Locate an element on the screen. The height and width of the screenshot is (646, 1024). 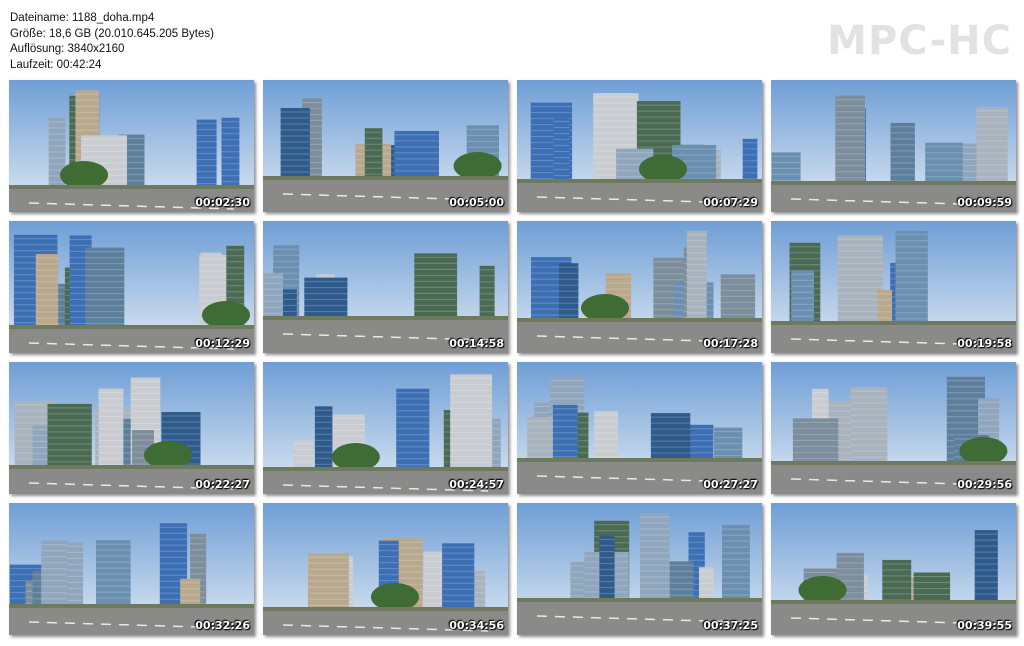
timestamp-label: 00:12:29 is located at coordinates (222, 343).